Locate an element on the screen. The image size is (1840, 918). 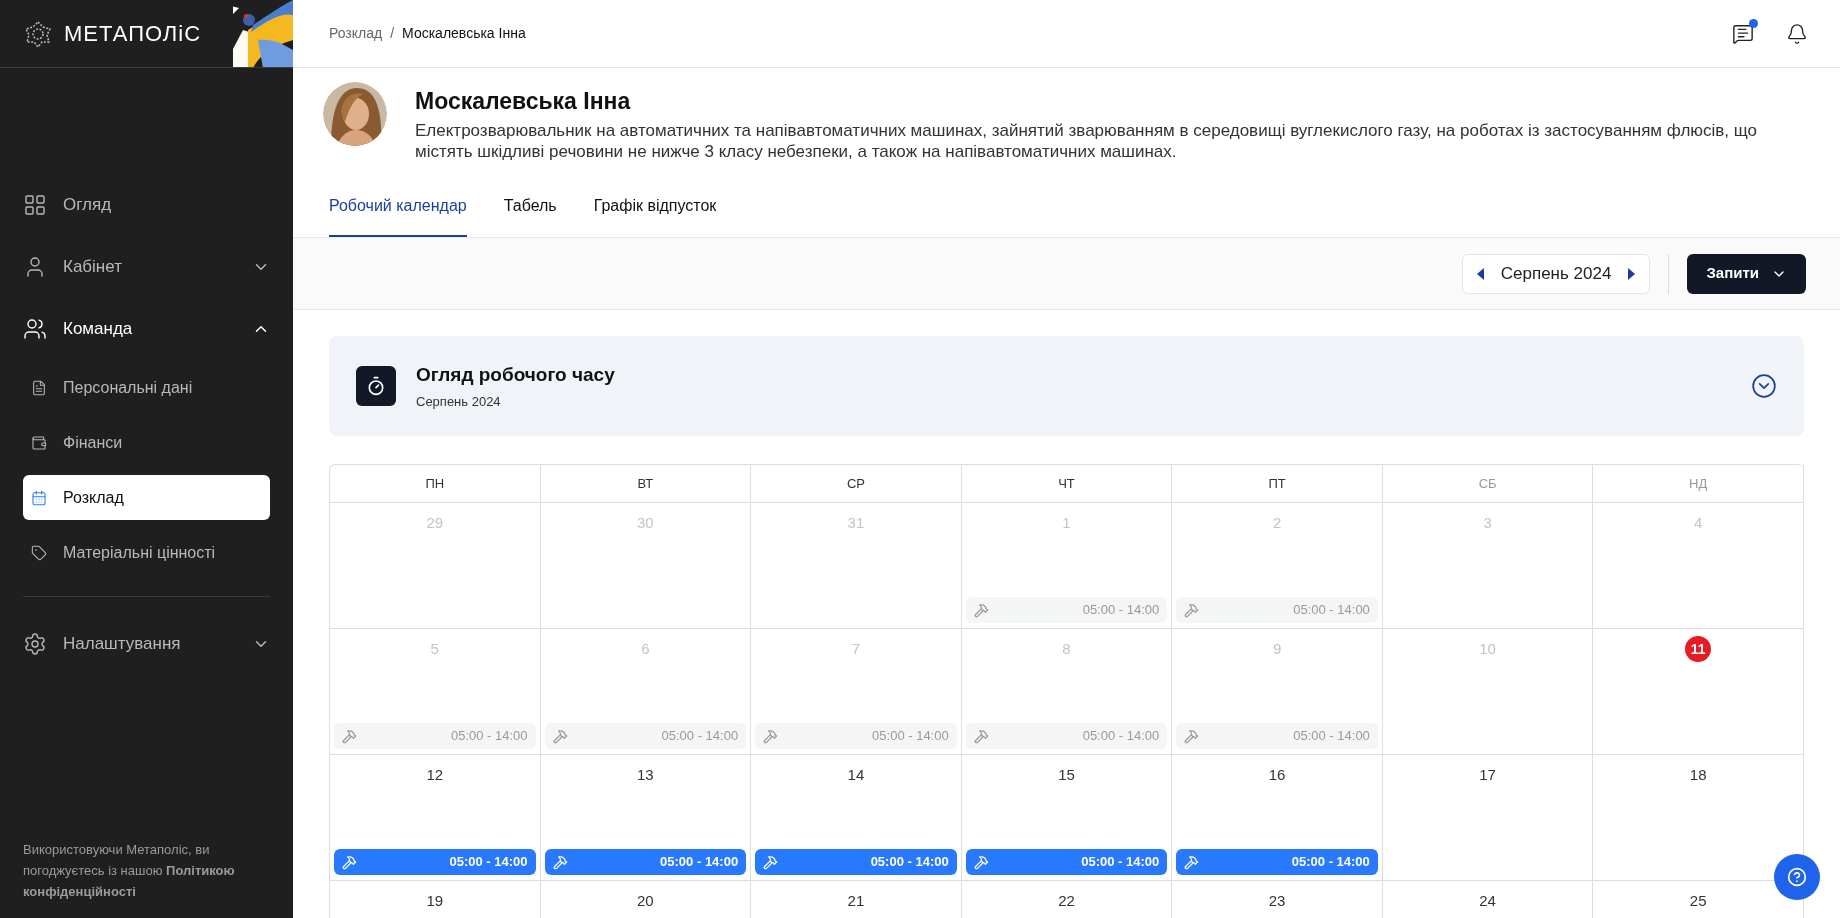
help-icon is located at coordinates (1797, 877).